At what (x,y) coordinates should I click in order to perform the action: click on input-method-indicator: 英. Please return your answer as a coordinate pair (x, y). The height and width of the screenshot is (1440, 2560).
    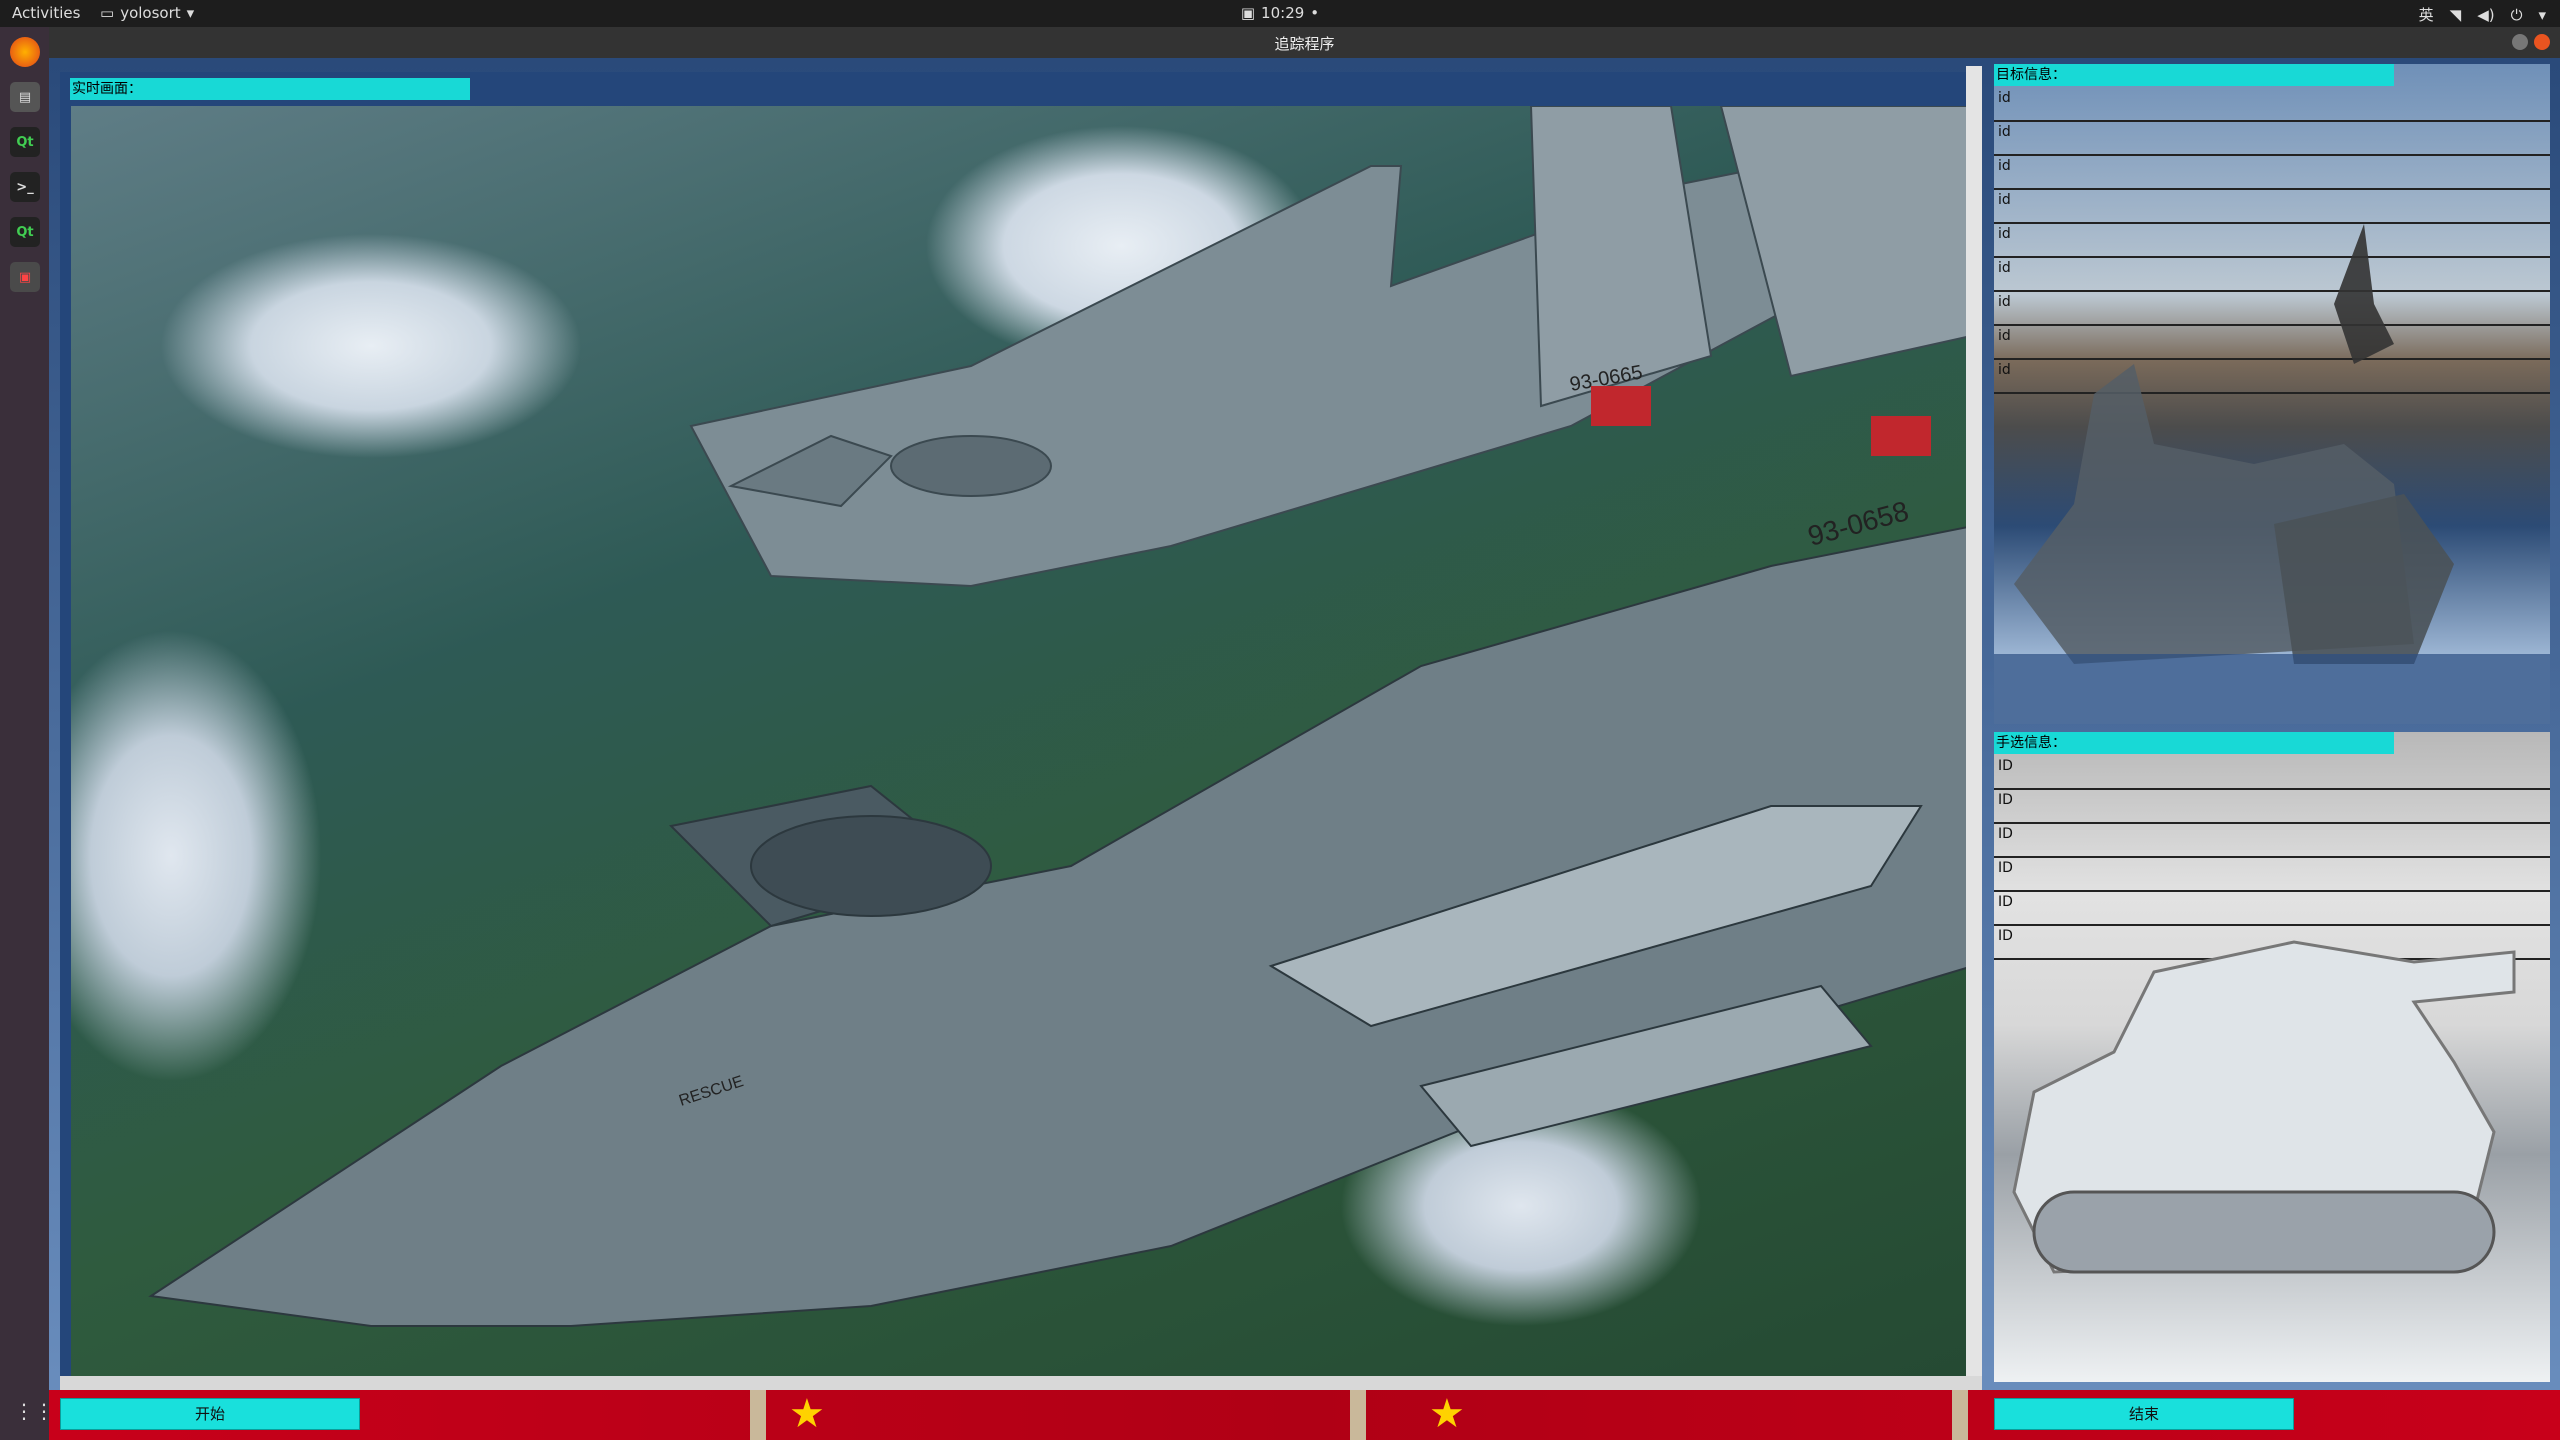
    Looking at the image, I should click on (2426, 14).